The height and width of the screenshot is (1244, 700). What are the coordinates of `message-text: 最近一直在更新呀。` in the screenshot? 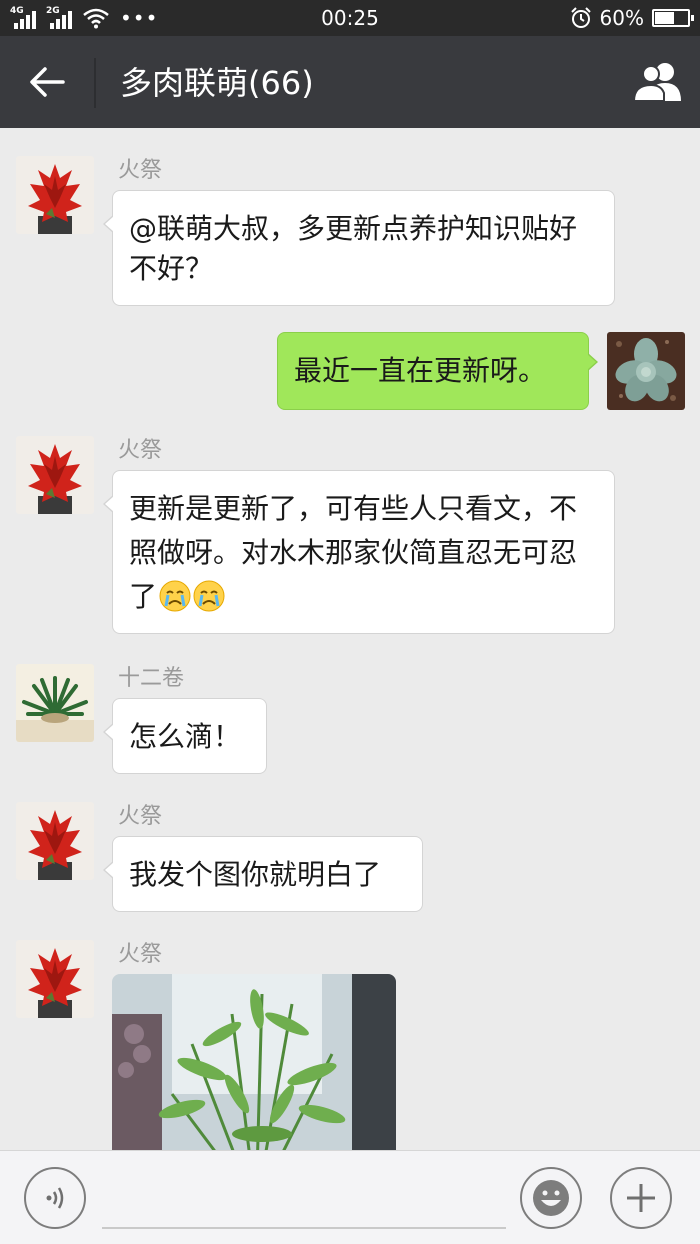 It's located at (420, 370).